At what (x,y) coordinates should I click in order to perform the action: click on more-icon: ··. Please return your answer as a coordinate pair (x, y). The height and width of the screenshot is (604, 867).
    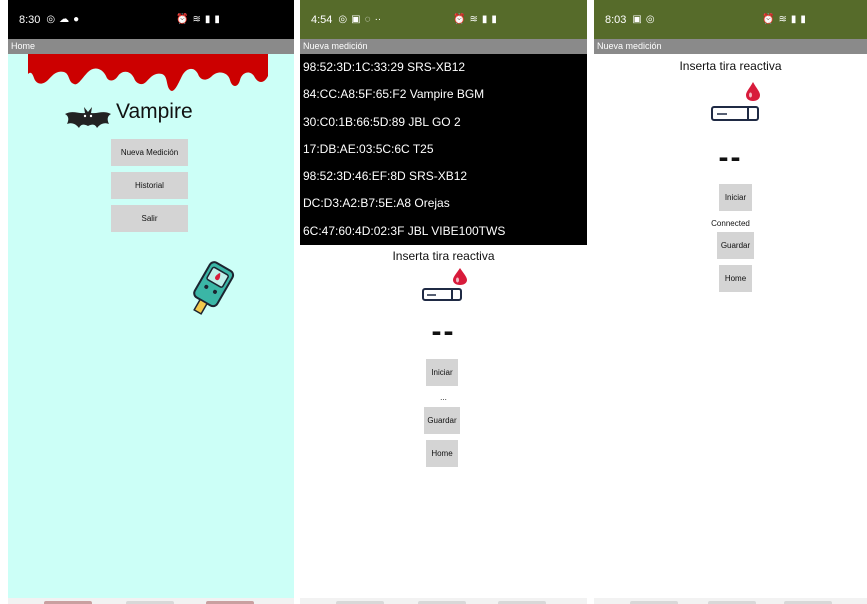
    Looking at the image, I should click on (378, 19).